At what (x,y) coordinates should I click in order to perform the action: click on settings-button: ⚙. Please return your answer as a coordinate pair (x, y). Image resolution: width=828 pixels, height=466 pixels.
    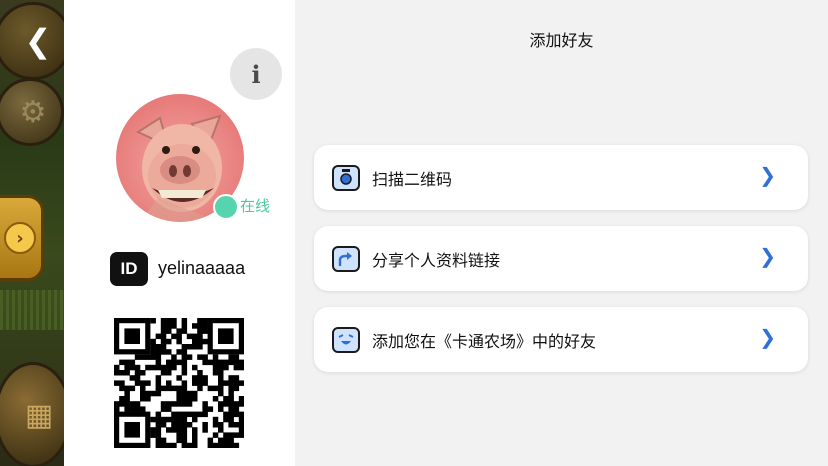
    Looking at the image, I should click on (32, 112).